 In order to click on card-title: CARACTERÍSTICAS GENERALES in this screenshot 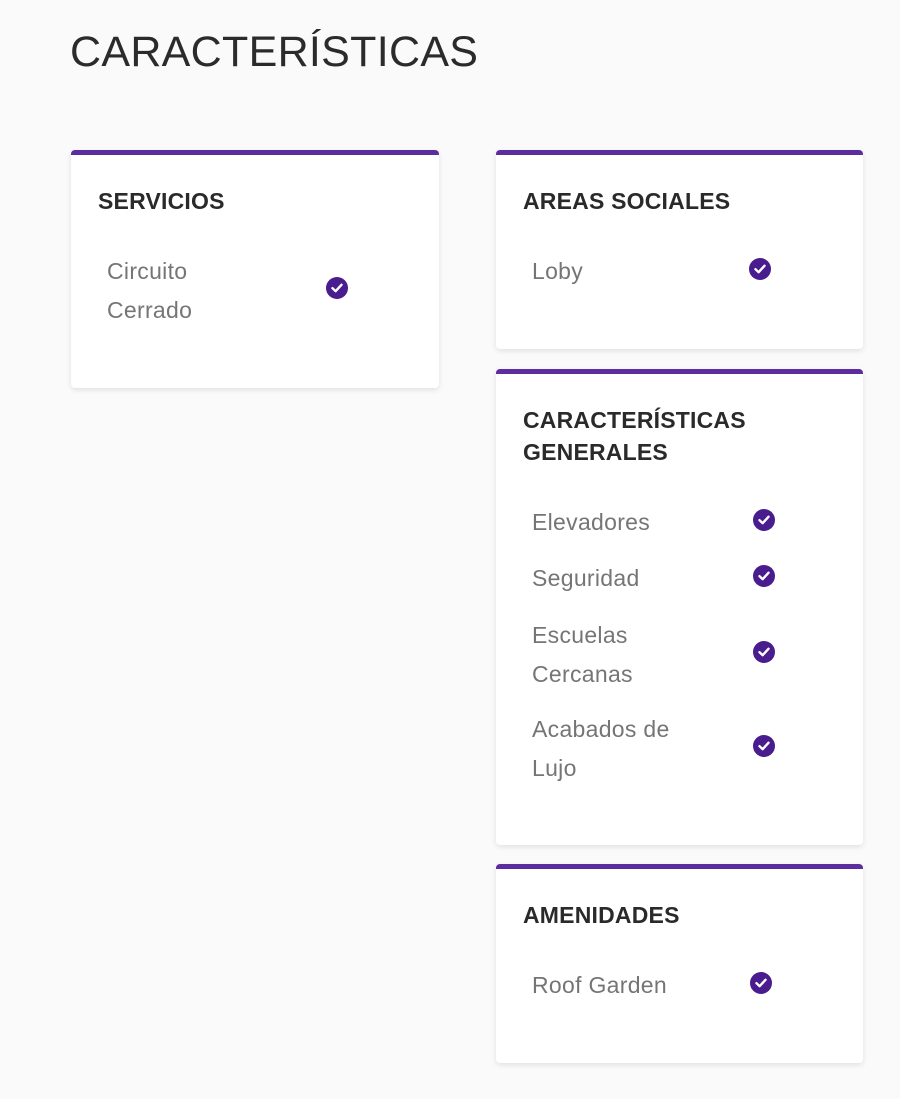, I will do `click(634, 436)`.